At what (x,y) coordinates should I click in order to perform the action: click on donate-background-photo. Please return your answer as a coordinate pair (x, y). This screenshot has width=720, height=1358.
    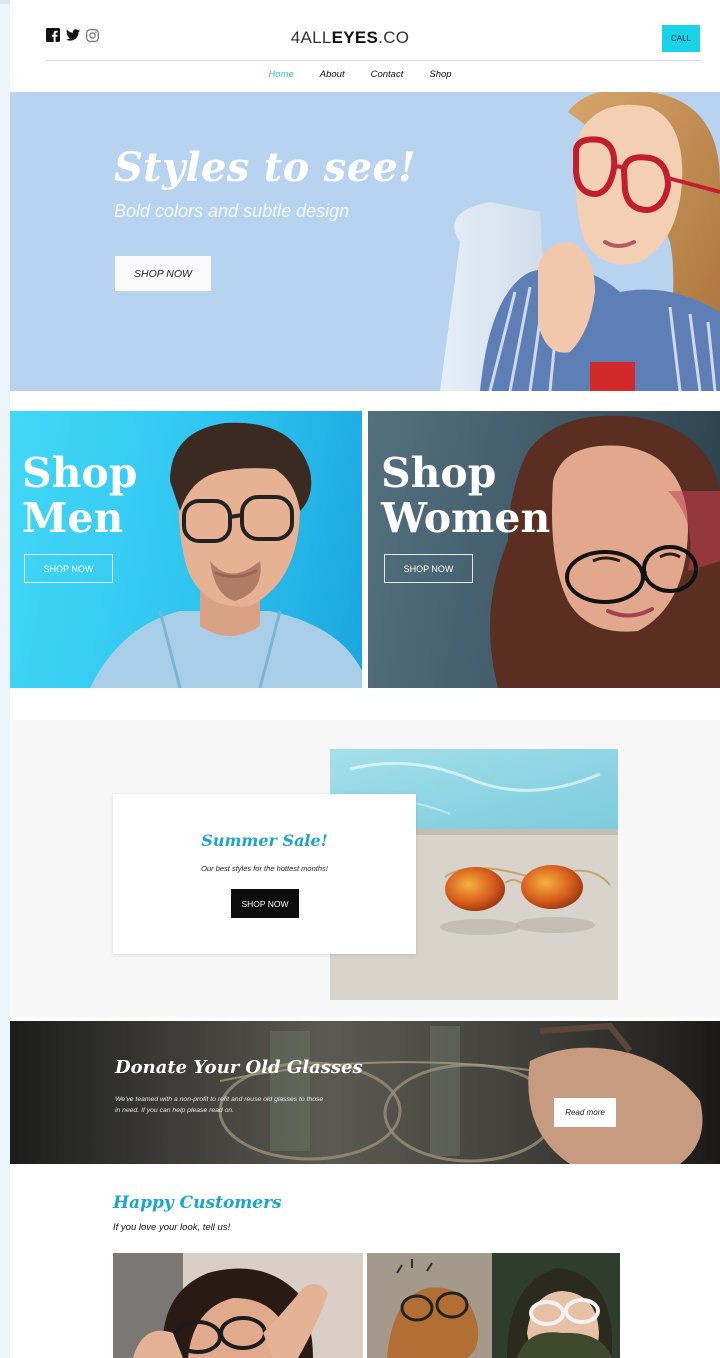
    Looking at the image, I should click on (365, 1092).